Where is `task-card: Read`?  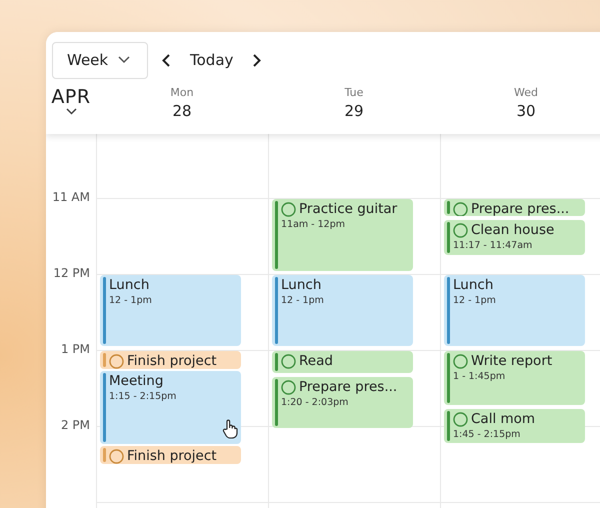
task-card: Read is located at coordinates (342, 362).